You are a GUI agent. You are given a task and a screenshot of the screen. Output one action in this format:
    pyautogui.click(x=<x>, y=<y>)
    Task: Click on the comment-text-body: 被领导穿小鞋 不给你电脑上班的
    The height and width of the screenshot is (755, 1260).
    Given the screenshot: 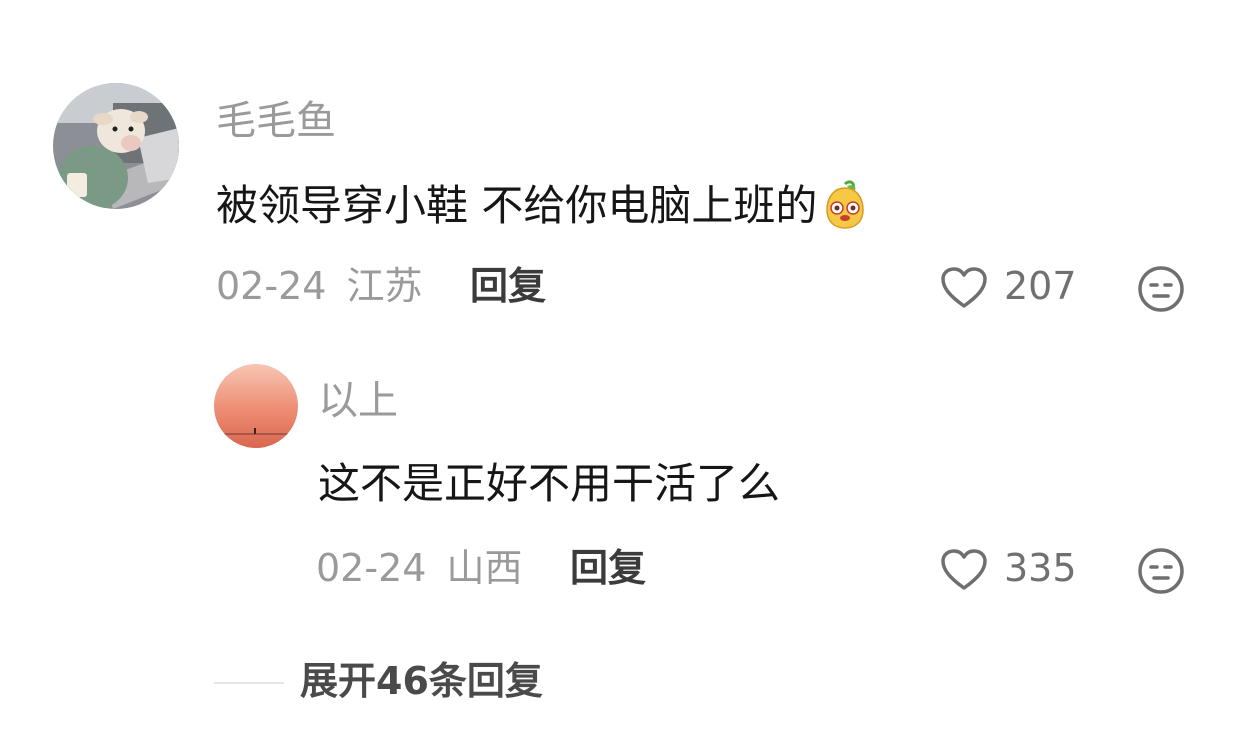 What is the action you would take?
    pyautogui.click(x=517, y=205)
    